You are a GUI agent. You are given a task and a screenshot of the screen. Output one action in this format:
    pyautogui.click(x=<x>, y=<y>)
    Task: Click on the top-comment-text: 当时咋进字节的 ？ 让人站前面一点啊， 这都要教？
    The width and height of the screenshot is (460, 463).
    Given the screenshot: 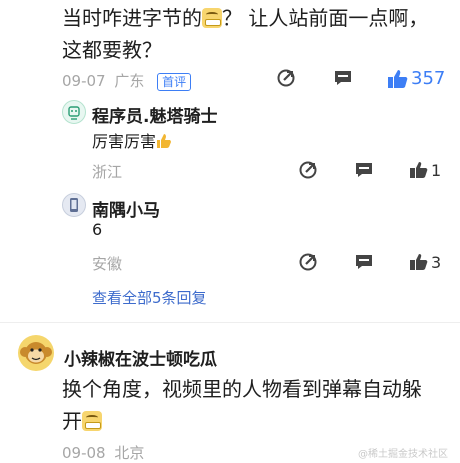 What is the action you would take?
    pyautogui.click(x=259, y=34)
    